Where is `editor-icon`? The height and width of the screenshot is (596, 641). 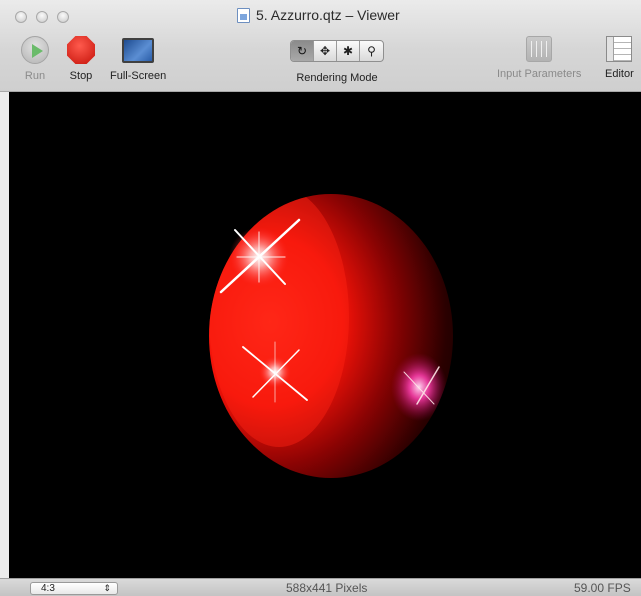
editor-icon is located at coordinates (619, 49).